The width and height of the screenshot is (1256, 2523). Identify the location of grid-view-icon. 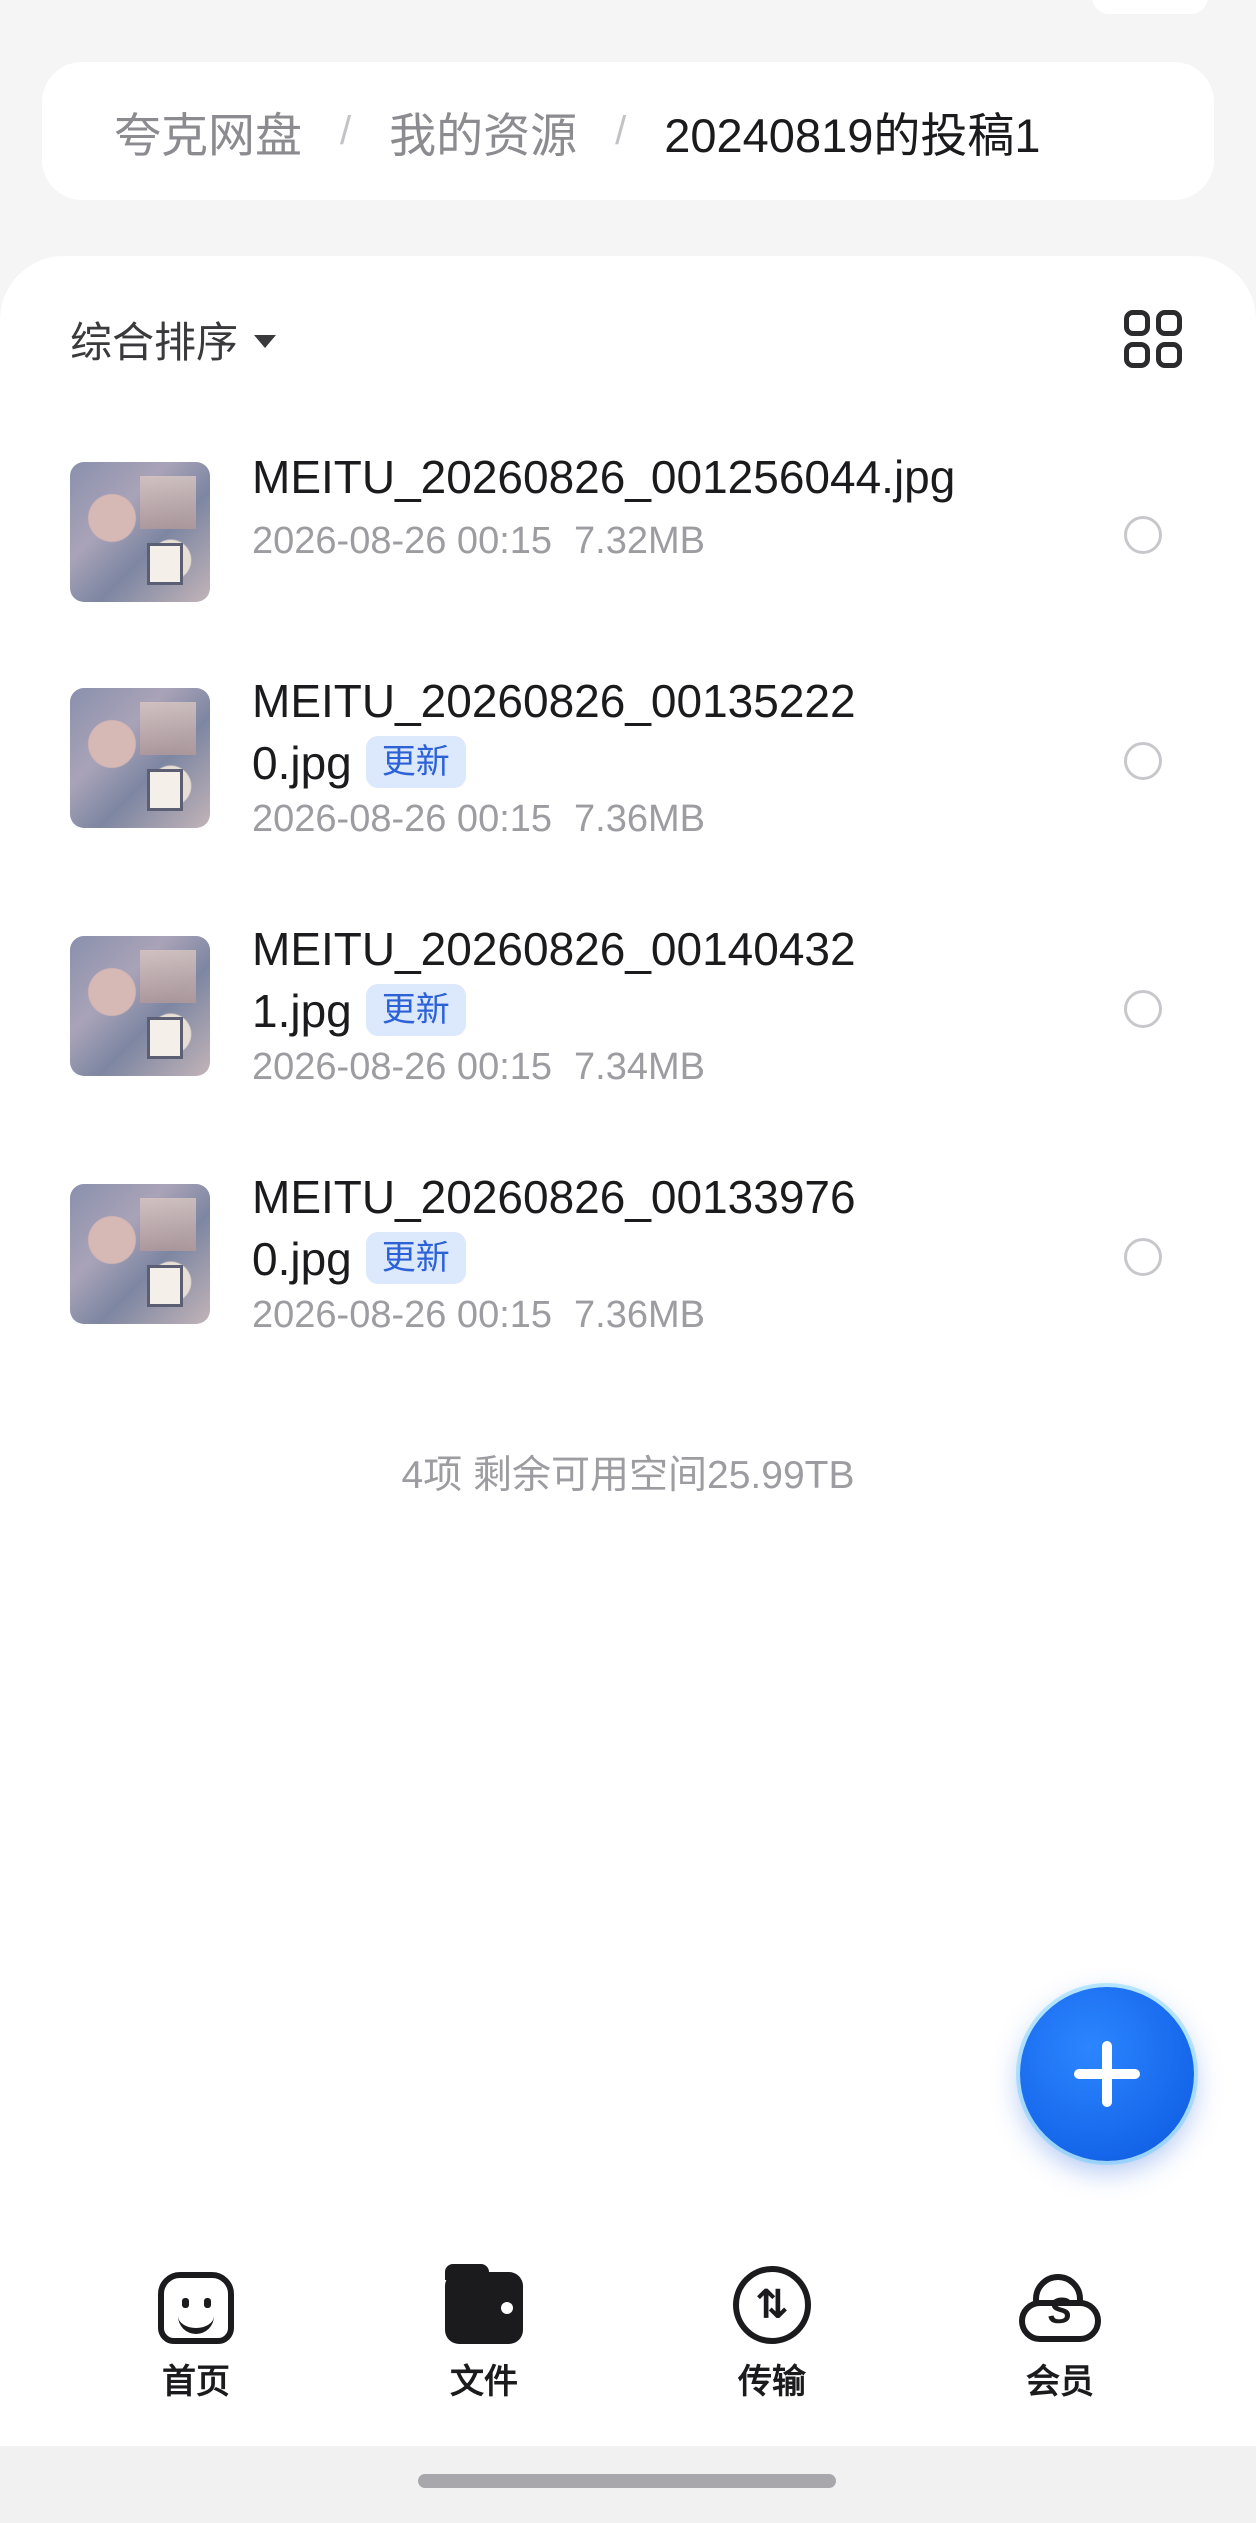
(1153, 339).